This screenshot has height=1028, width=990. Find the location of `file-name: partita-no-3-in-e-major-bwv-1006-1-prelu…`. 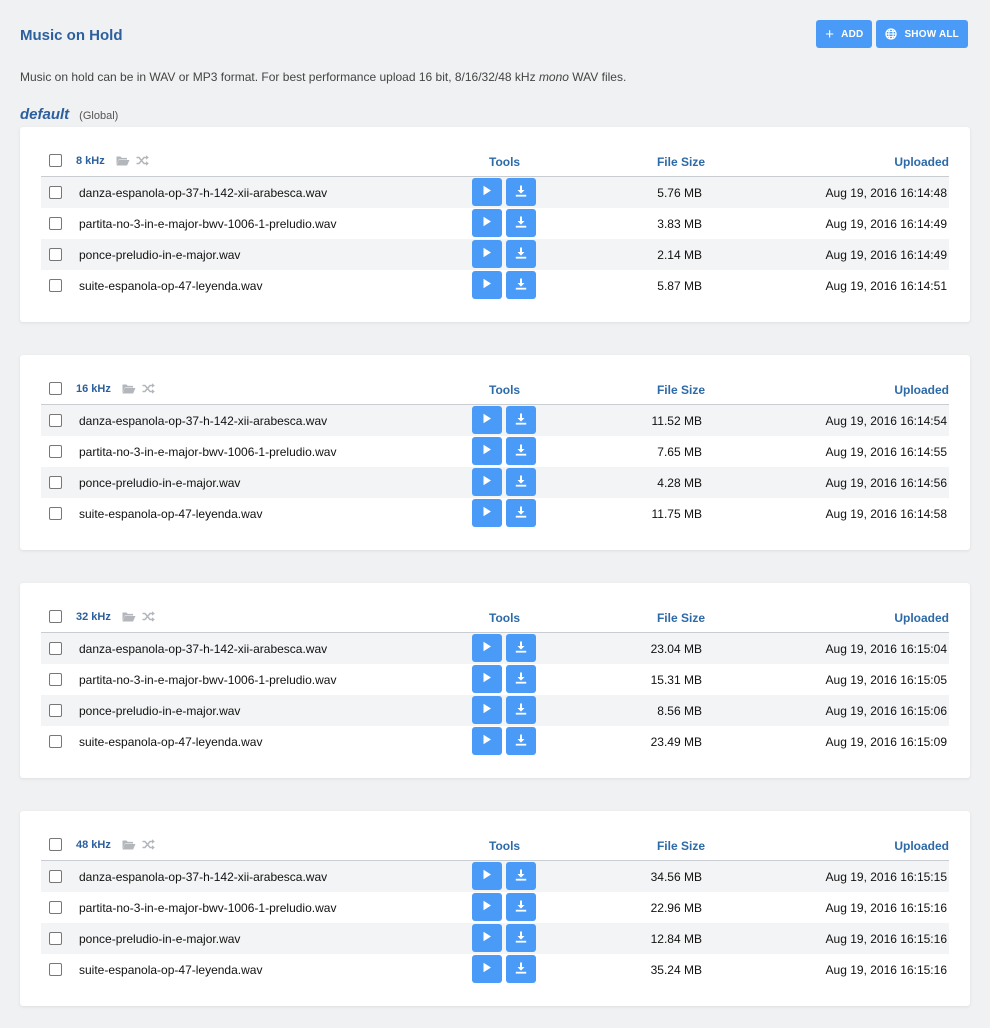

file-name: partita-no-3-in-e-major-bwv-1006-1-prelu… is located at coordinates (208, 908).